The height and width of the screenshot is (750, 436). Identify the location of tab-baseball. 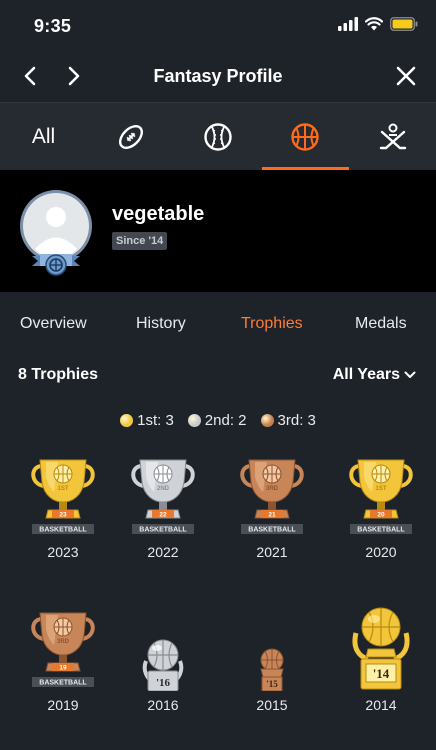
(217, 137).